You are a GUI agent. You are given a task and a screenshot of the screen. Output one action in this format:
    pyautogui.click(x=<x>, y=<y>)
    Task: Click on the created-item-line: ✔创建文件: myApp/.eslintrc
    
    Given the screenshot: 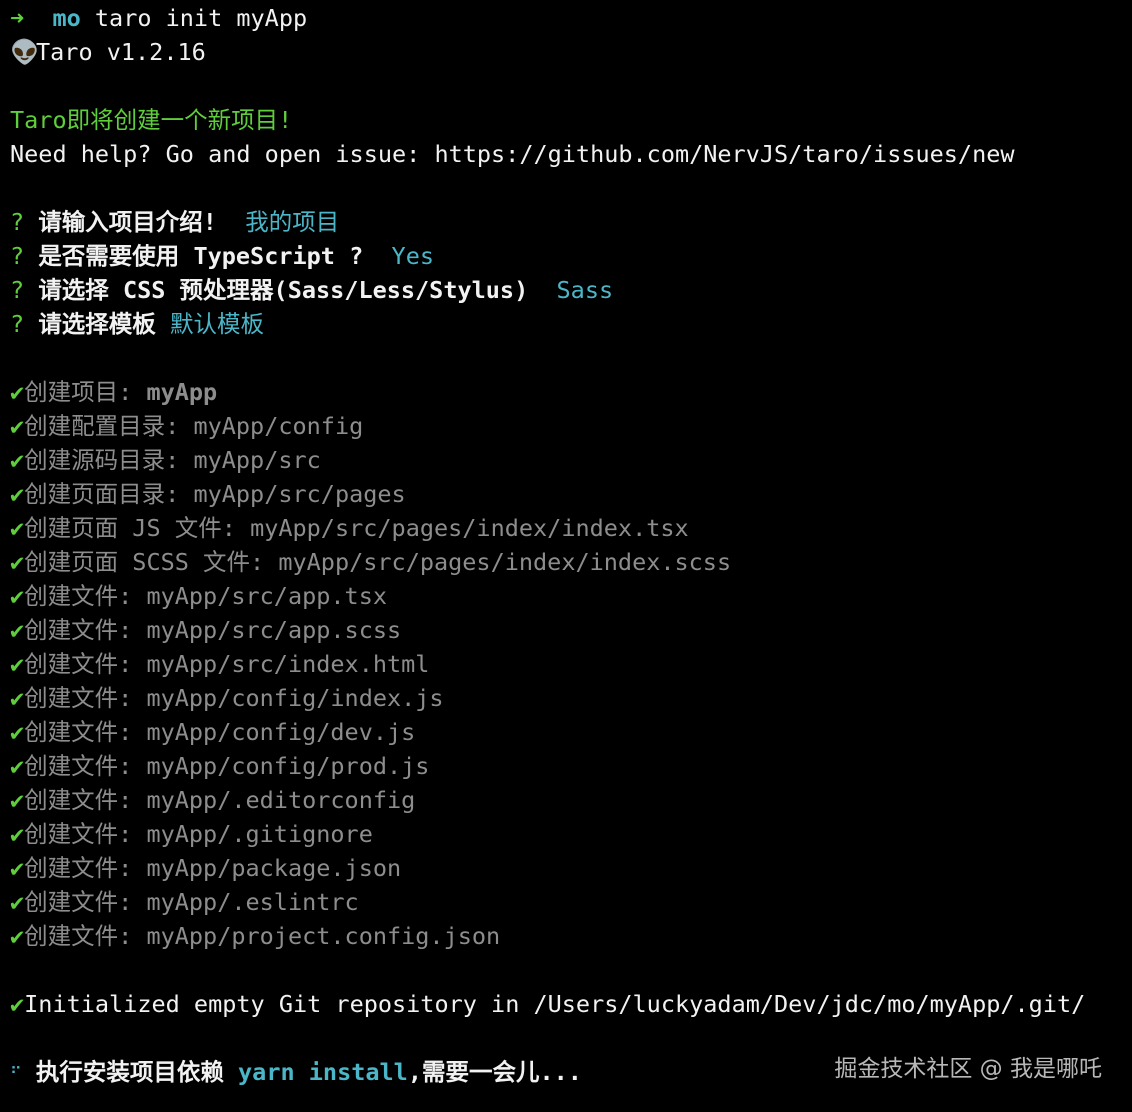 What is the action you would take?
    pyautogui.click(x=570, y=902)
    